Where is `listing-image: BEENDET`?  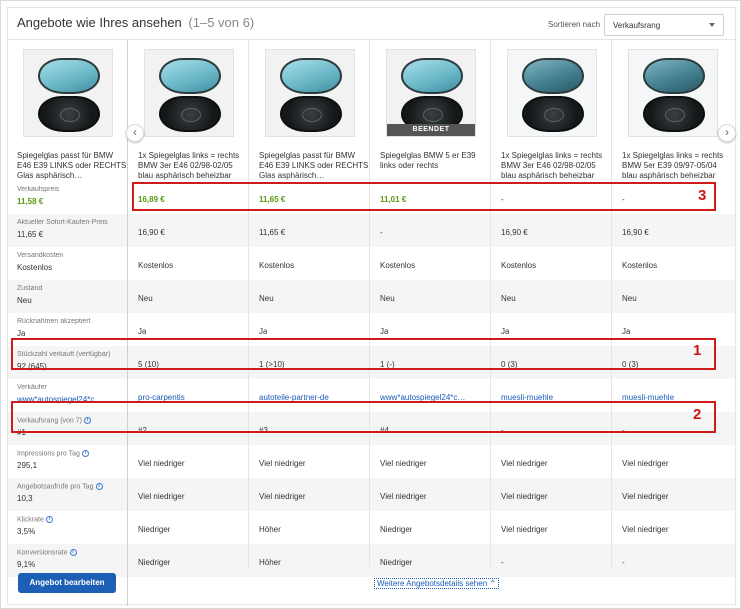 listing-image: BEENDET is located at coordinates (431, 93).